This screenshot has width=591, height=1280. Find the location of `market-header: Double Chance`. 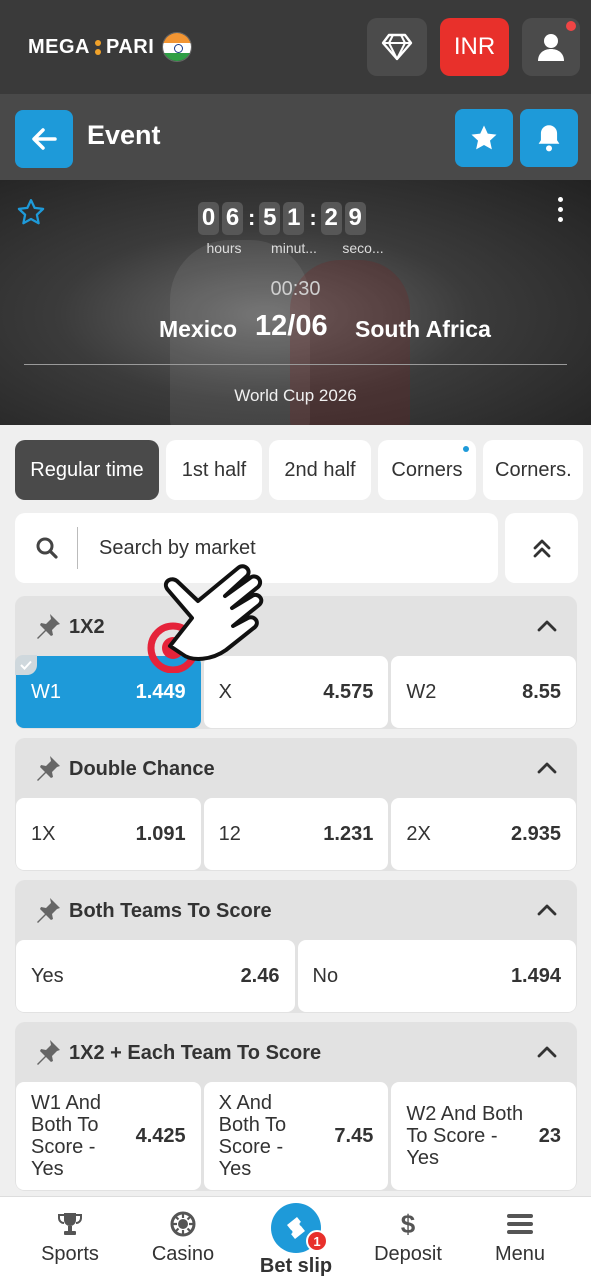

market-header: Double Chance is located at coordinates (296, 768).